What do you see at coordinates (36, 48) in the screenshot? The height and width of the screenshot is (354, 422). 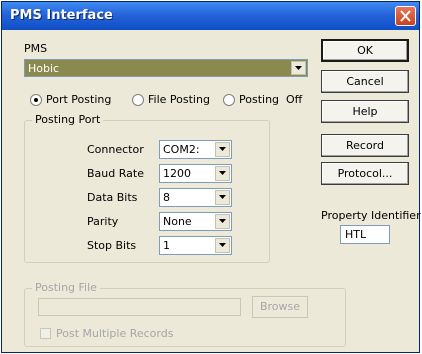 I see `pms-label: PMS` at bounding box center [36, 48].